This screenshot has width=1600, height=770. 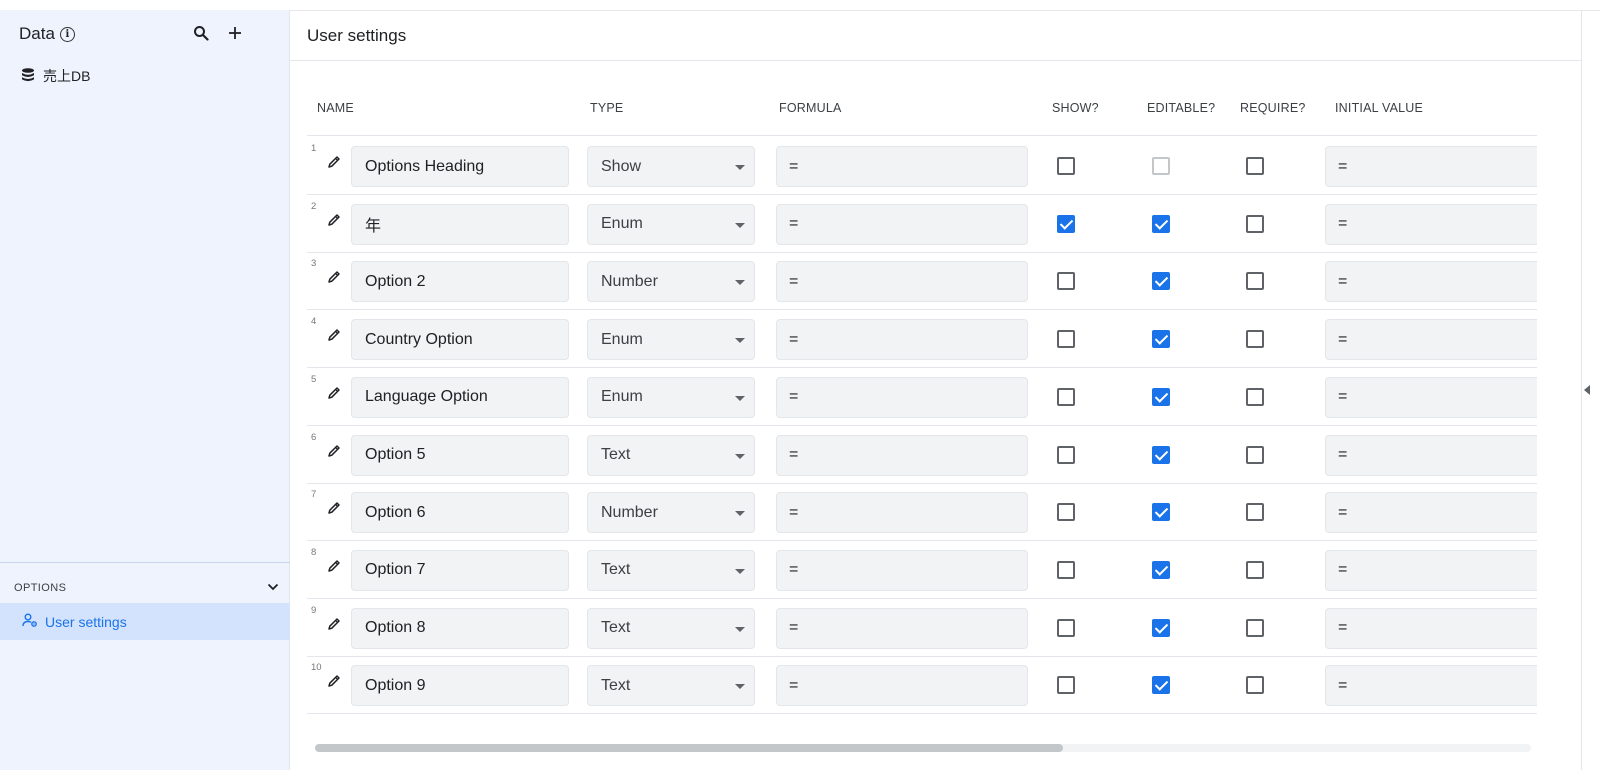 I want to click on sidebar-item-user-settings: User settings, so click(x=145, y=621).